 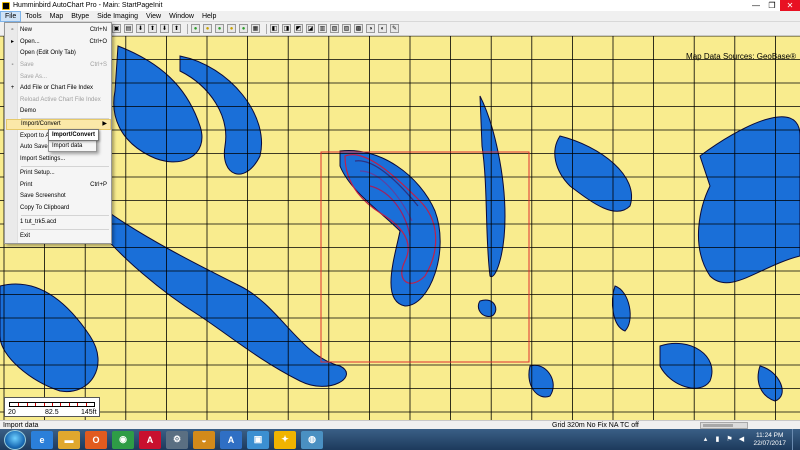 I want to click on scale-label-end: 145ft, so click(x=89, y=412).